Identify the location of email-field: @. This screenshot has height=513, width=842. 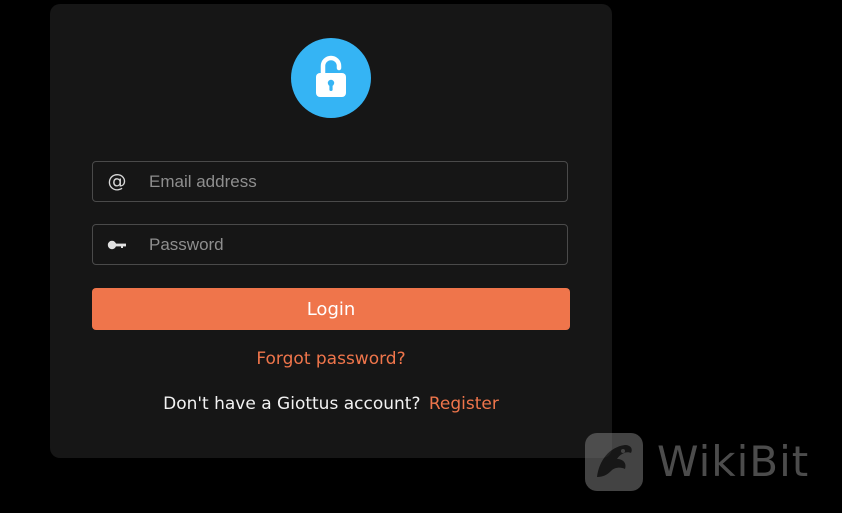
(330, 181).